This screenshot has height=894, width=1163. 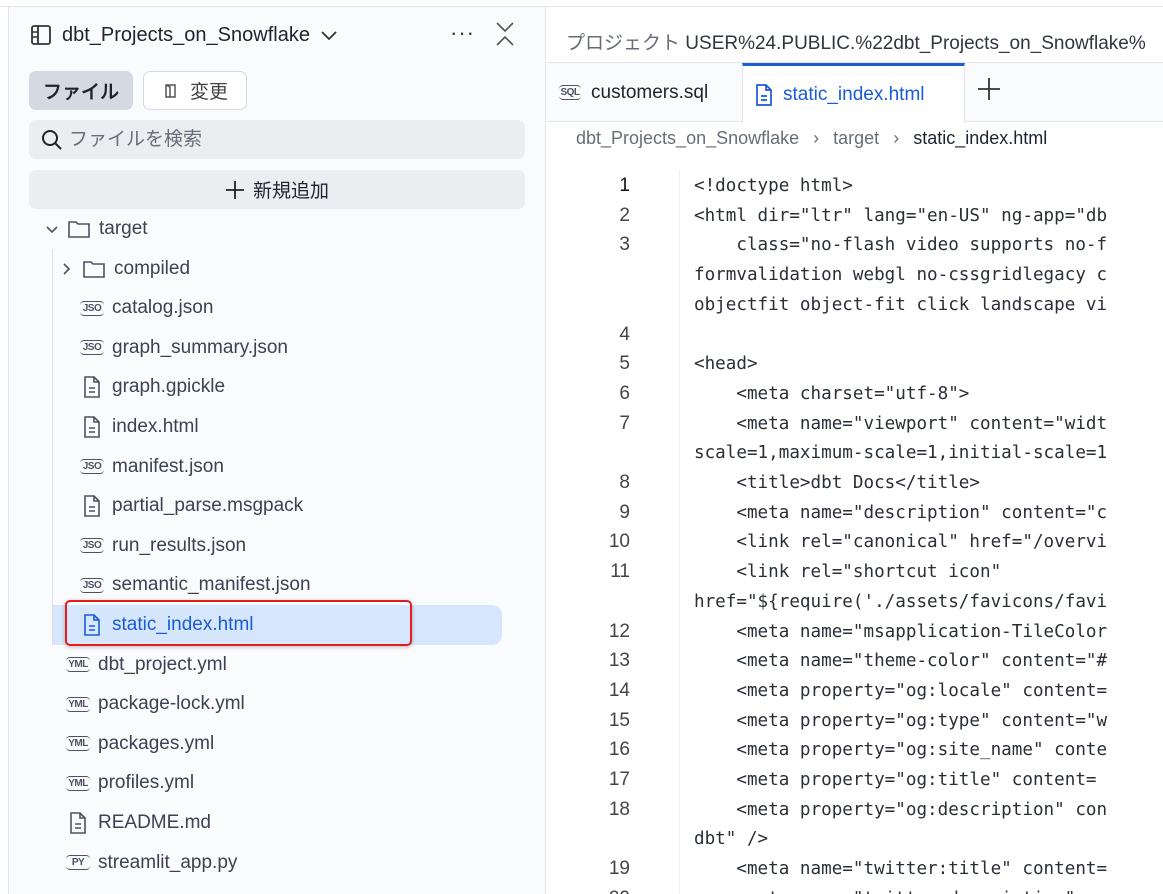 What do you see at coordinates (848, 572) in the screenshot?
I see `code-text: <link rel="shortcut icon"` at bounding box center [848, 572].